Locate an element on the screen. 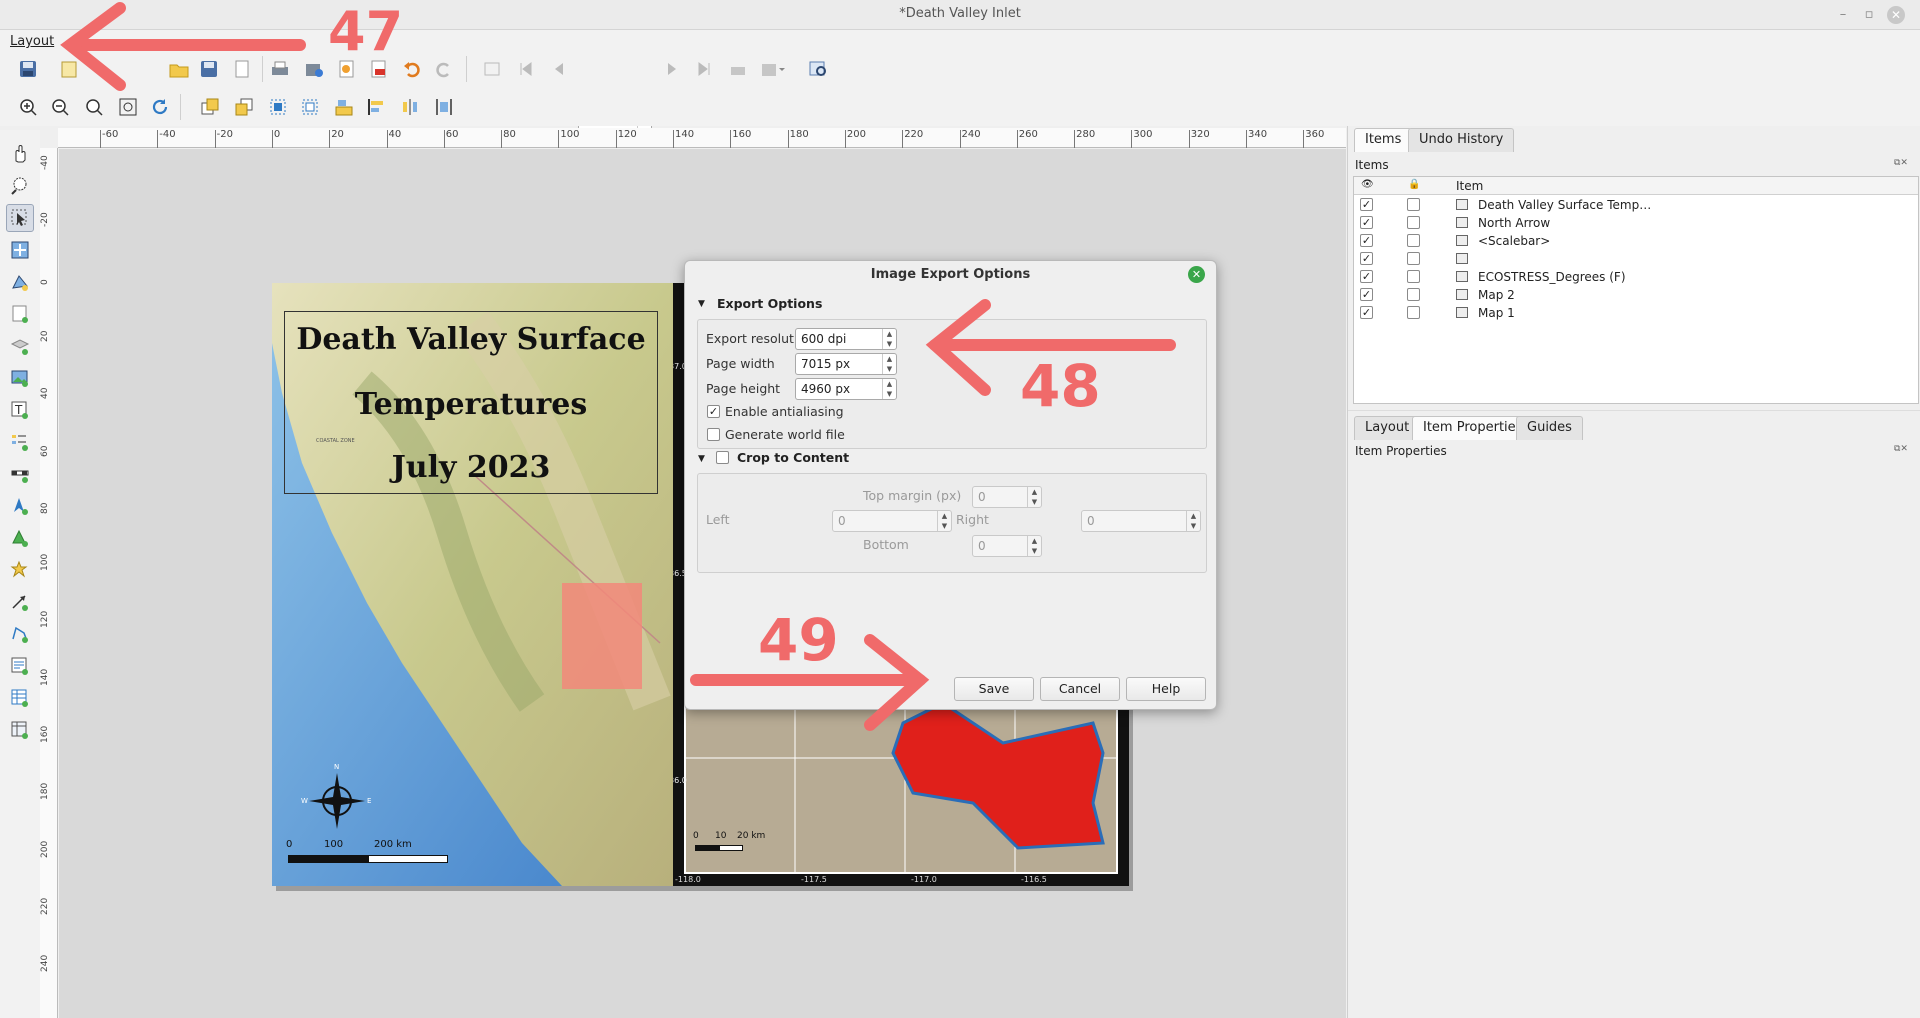 The height and width of the screenshot is (1018, 1920). annotation-49: 49 is located at coordinates (798, 640).